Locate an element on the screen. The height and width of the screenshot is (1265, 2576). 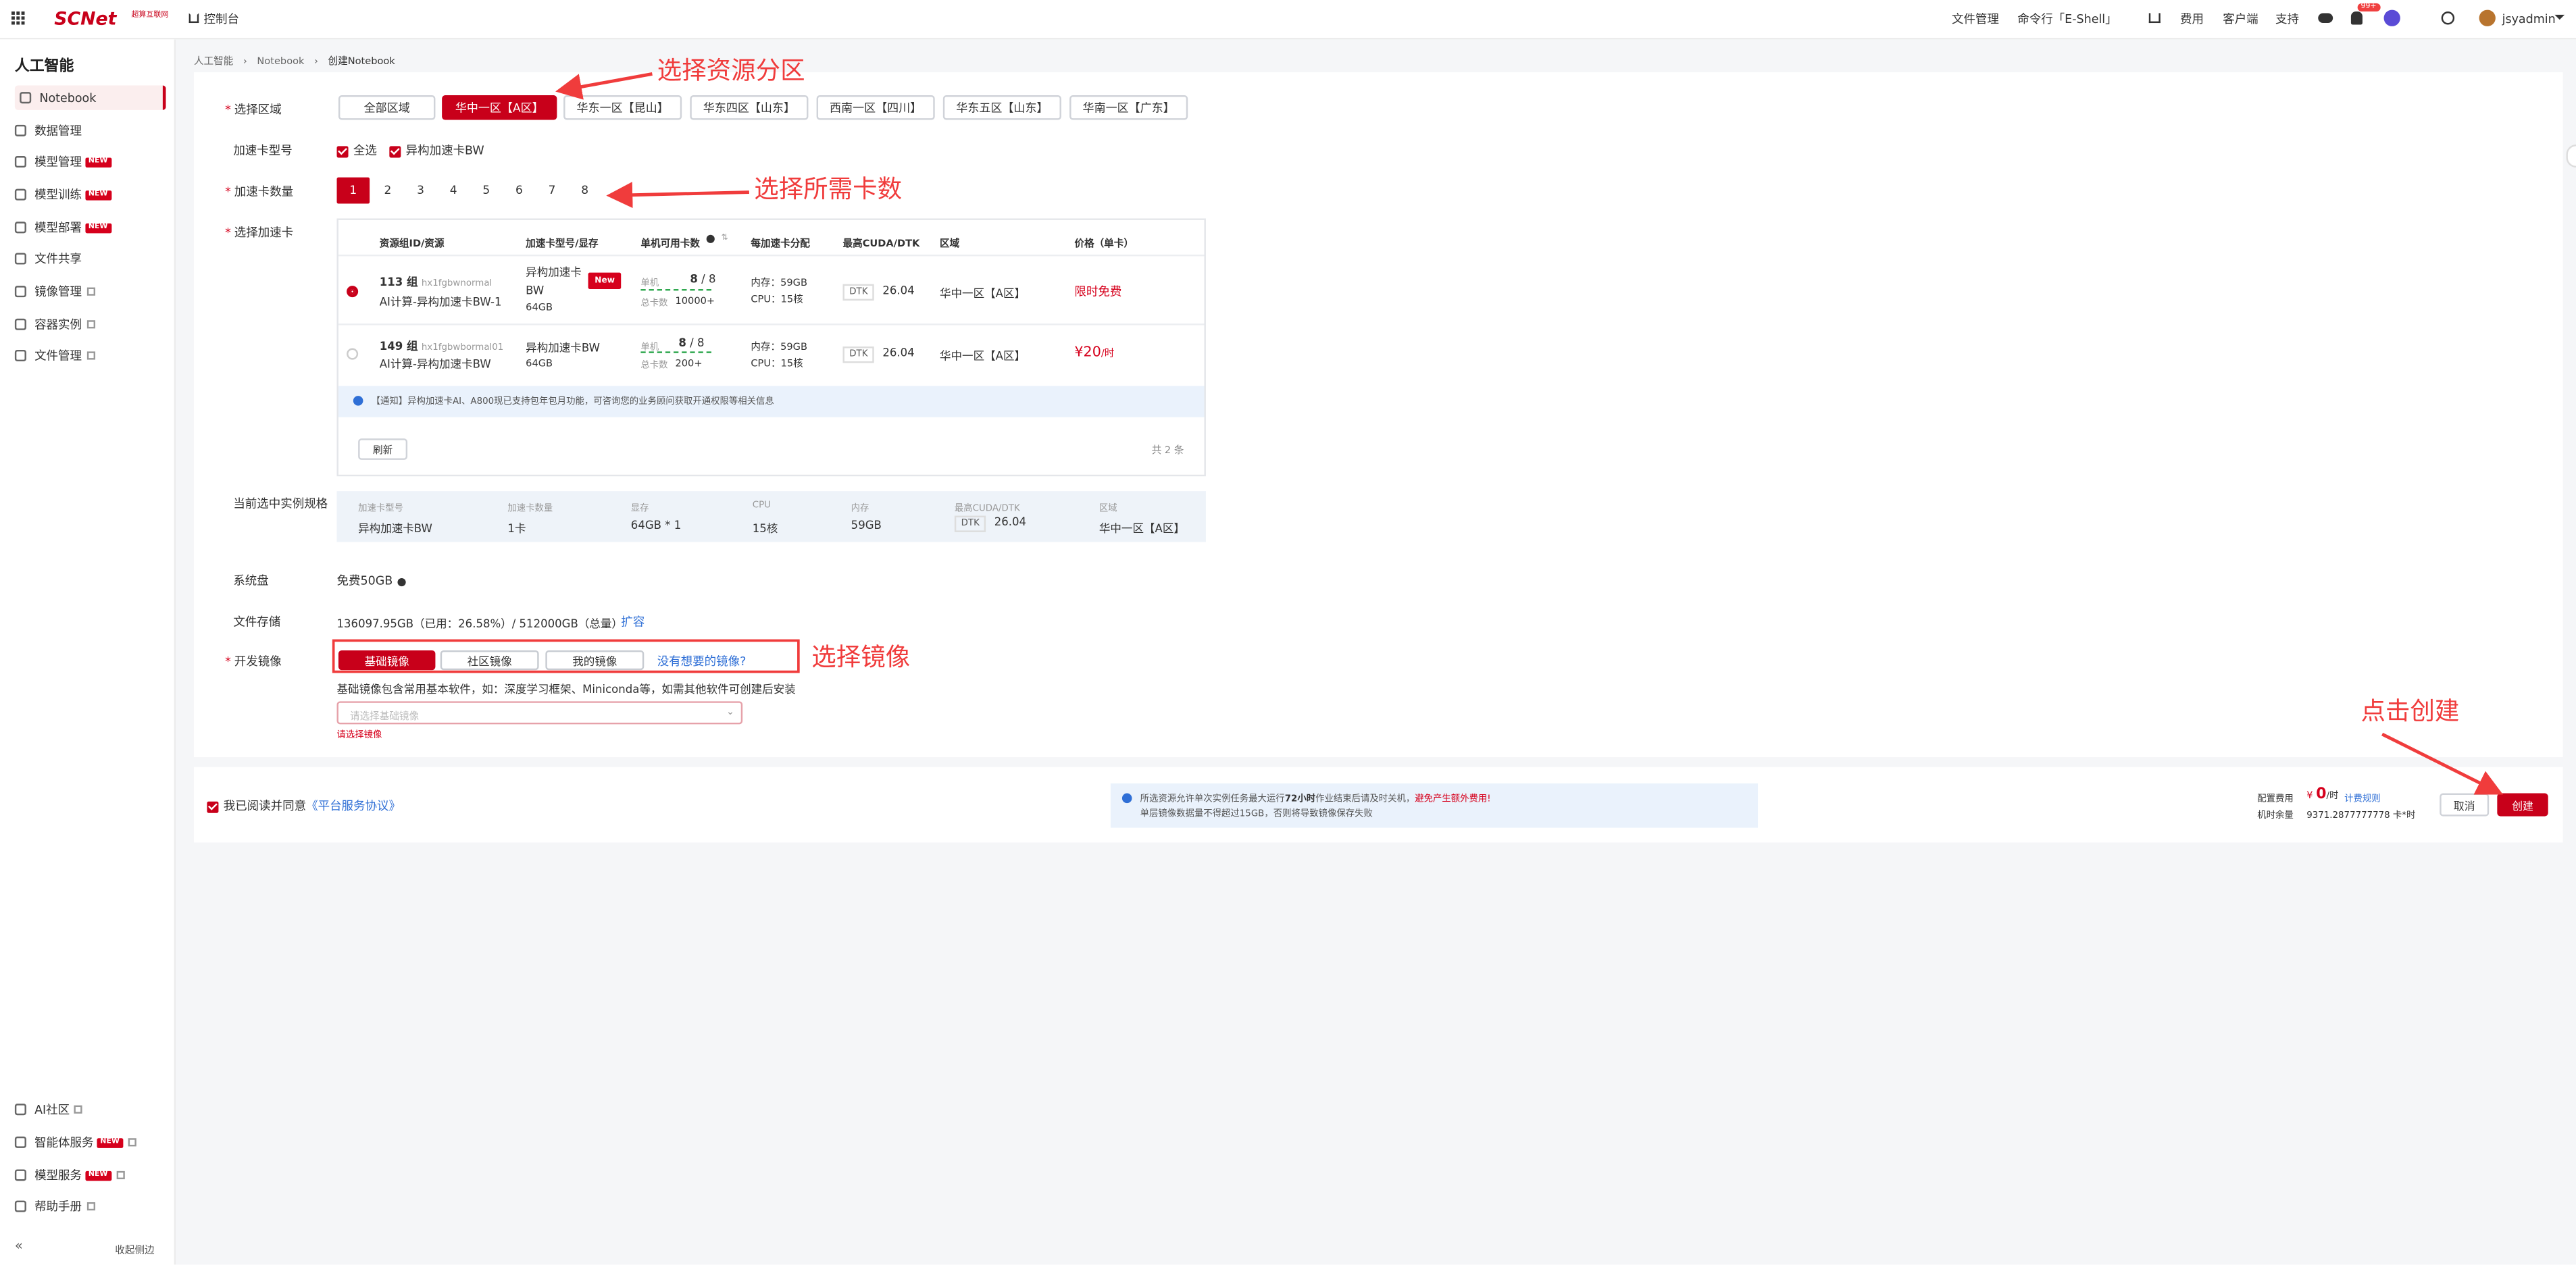
annotation-box is located at coordinates (566, 656).